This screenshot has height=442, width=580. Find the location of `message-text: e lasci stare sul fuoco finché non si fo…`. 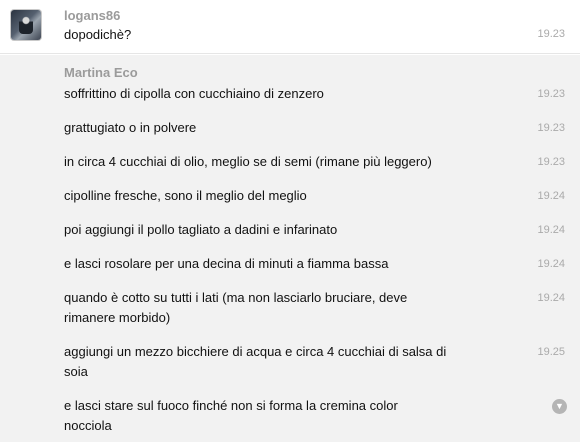

message-text: e lasci stare sul fuoco finché non si fo… is located at coordinates (231, 415).